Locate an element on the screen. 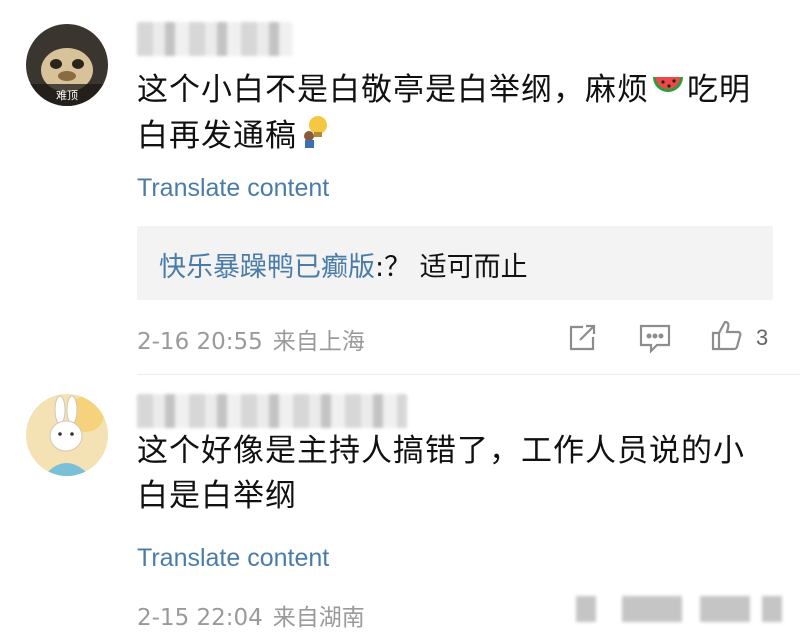 The height and width of the screenshot is (632, 800). comment-meta: 2-15 22:04 来自湖南 is located at coordinates (251, 615).